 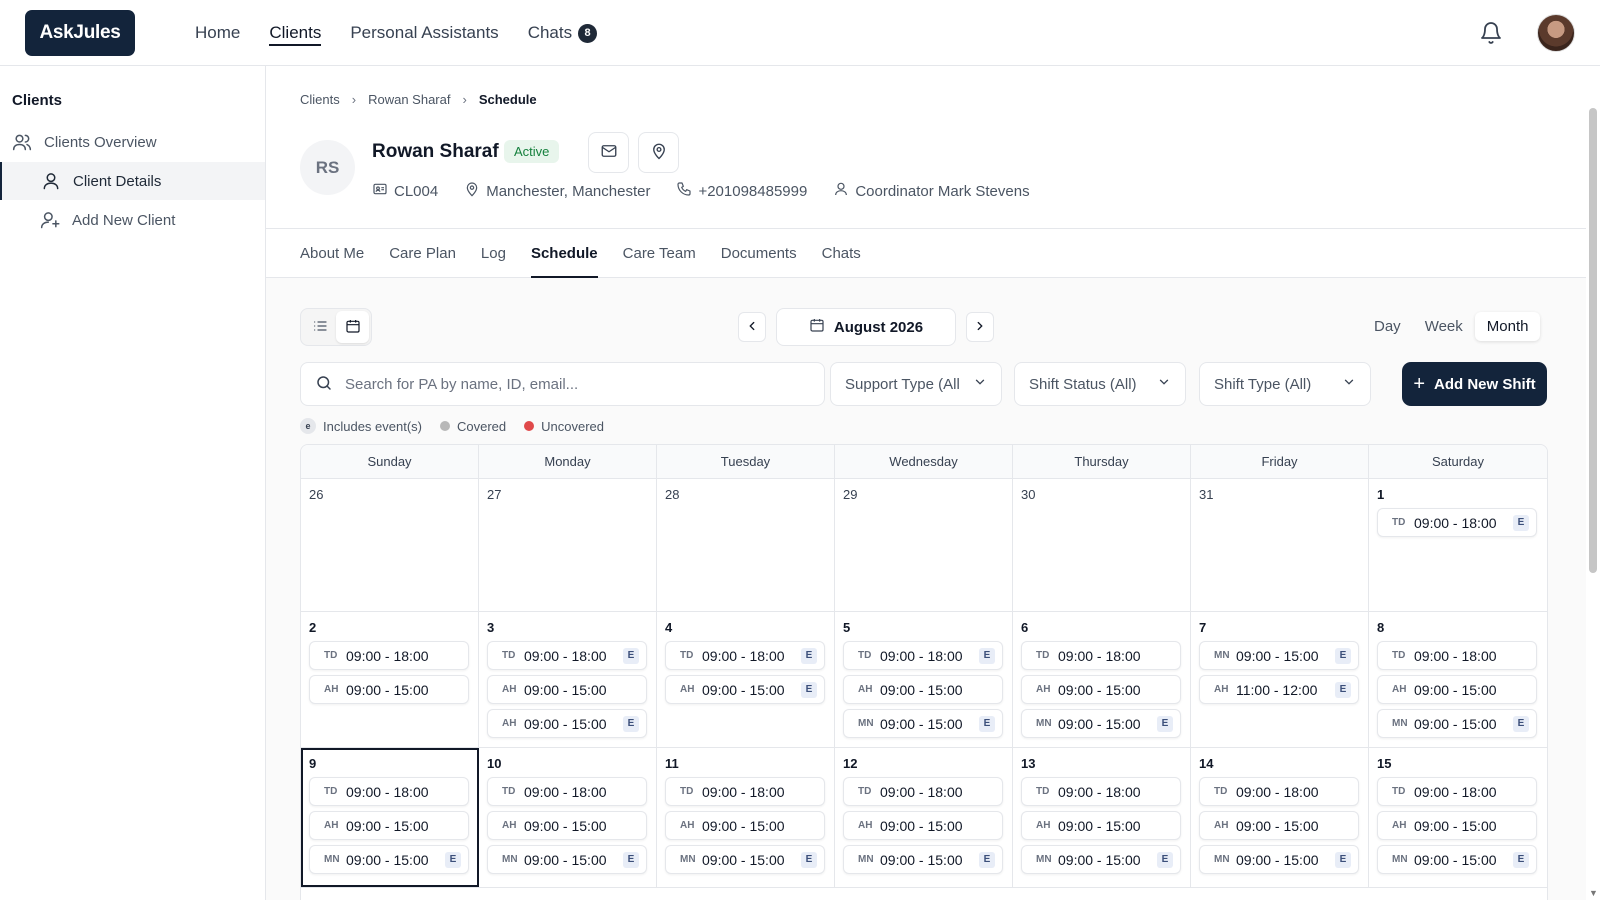 I want to click on chevron-left-icon, so click(x=752, y=327).